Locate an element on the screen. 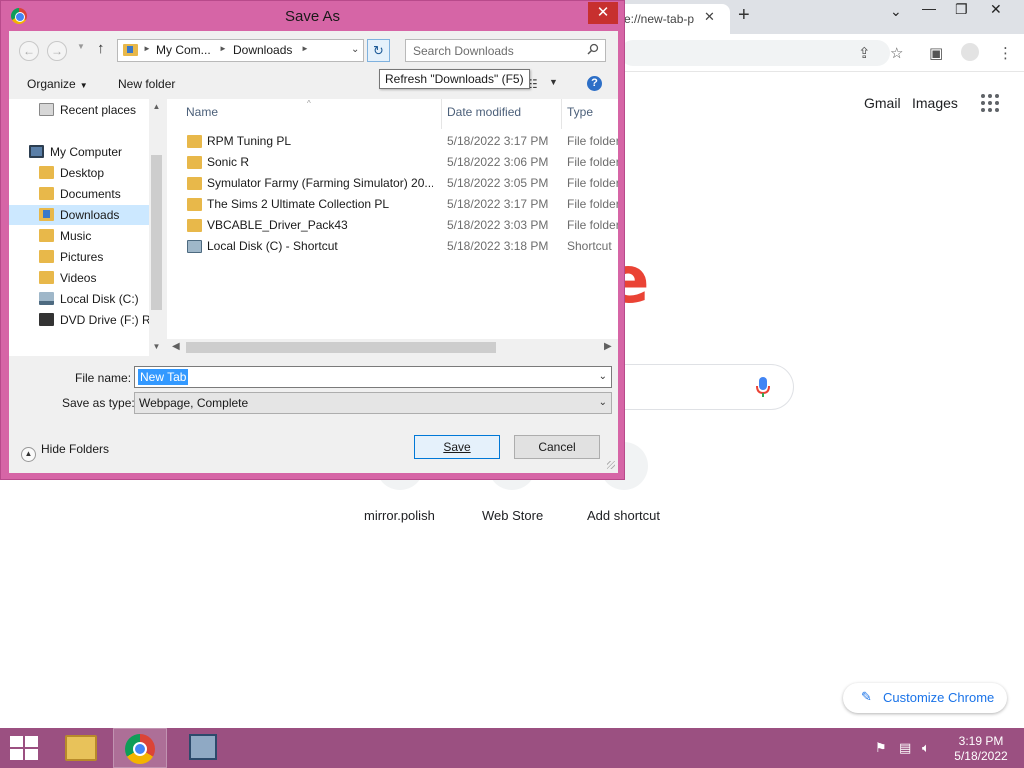  nav-item-videos: Videos is located at coordinates (67, 278).